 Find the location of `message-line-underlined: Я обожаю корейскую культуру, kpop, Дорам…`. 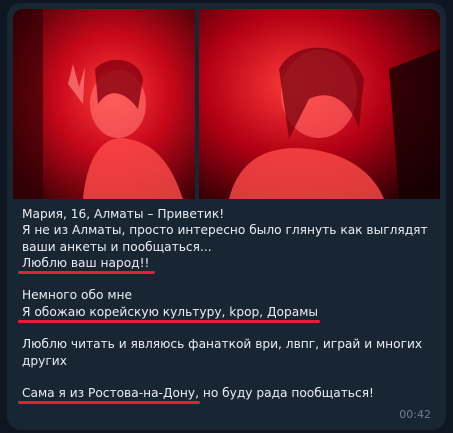

message-line-underlined: Я обожаю корейскую культуру, kpop, Дорам… is located at coordinates (220, 313).